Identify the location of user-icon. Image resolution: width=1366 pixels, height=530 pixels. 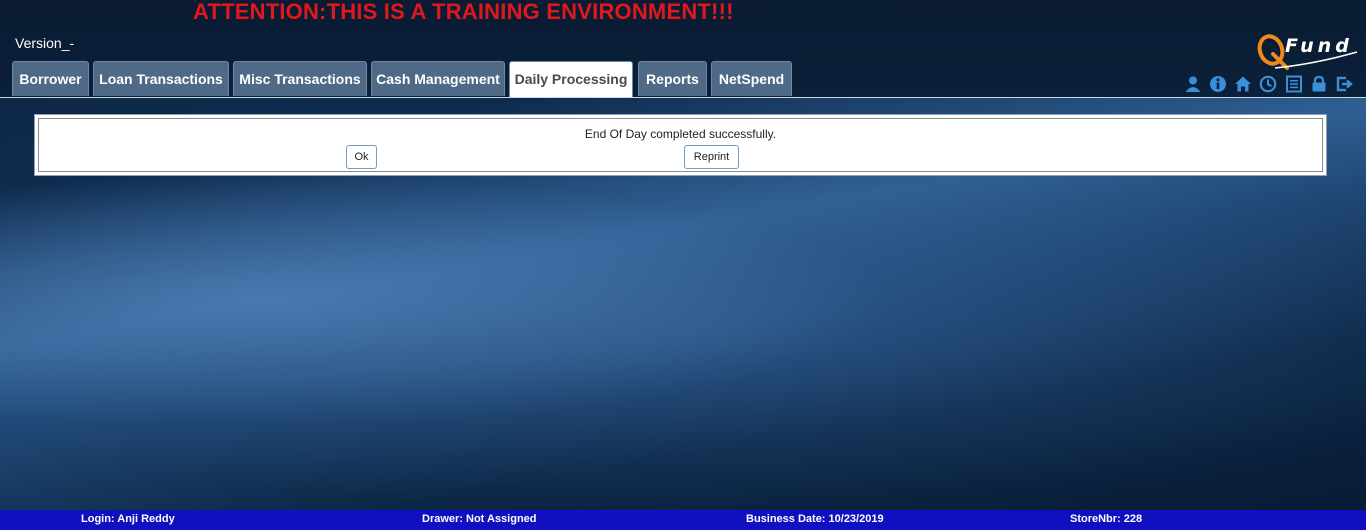
(1193, 84).